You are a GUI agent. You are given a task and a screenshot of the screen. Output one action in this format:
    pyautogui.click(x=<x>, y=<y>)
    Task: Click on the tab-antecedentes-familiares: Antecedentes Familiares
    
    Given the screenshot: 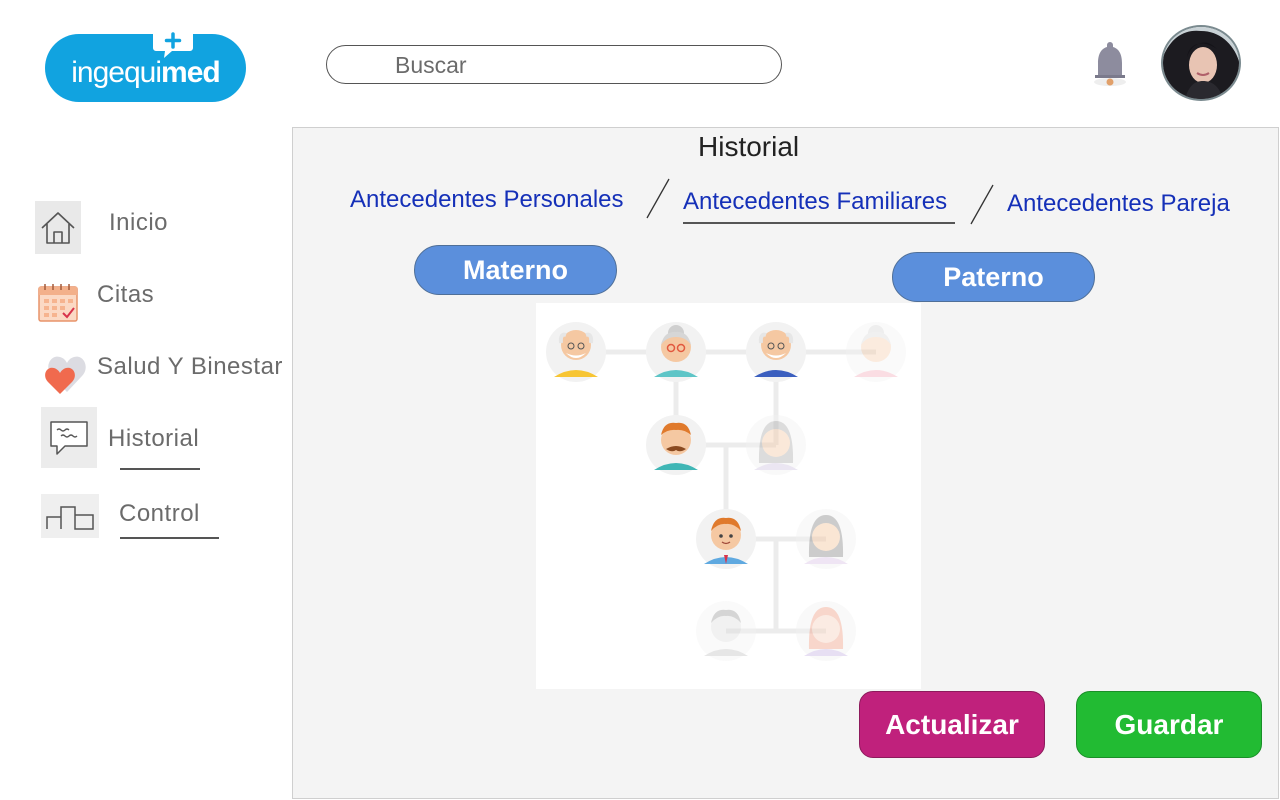 What is the action you would take?
    pyautogui.click(x=815, y=202)
    